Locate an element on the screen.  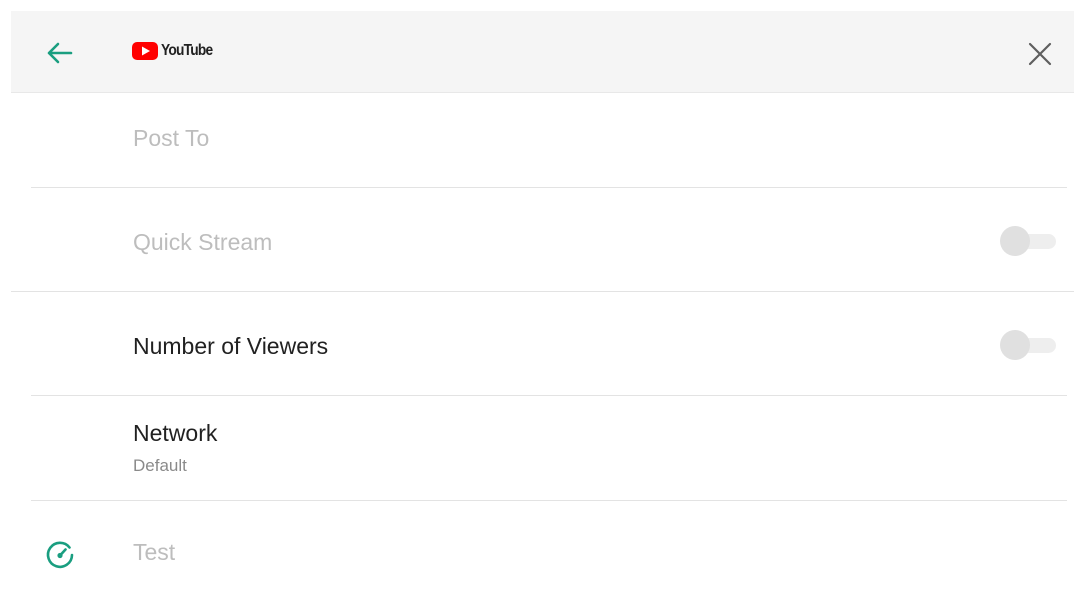
network-value: Default is located at coordinates (160, 465).